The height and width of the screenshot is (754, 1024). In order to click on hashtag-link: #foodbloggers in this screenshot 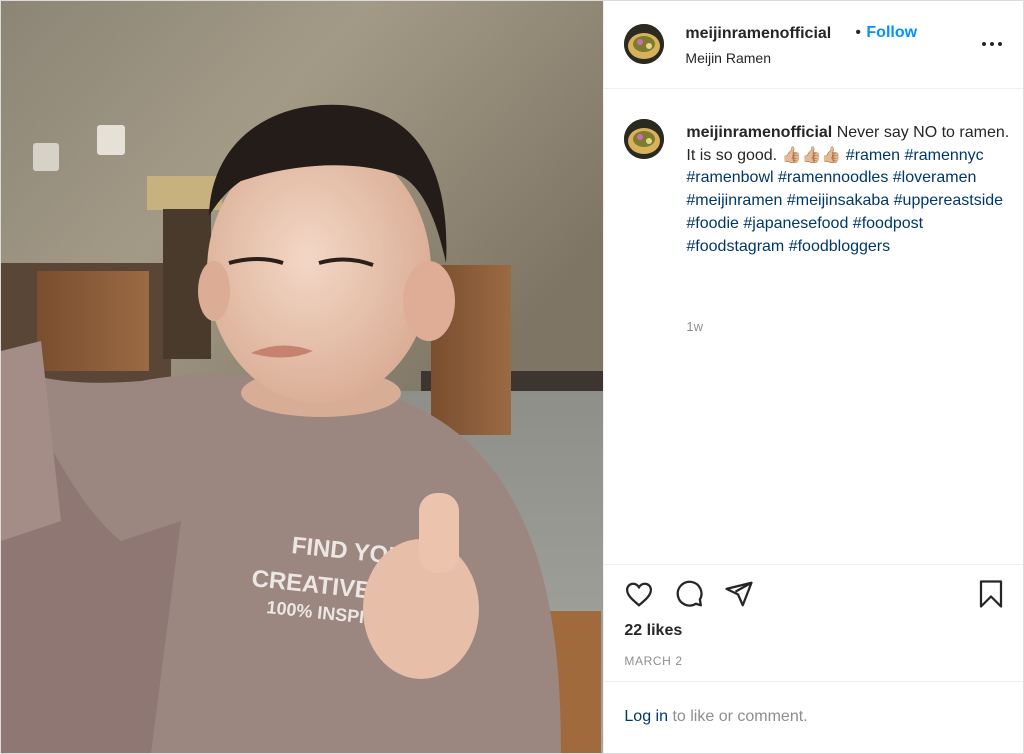, I will do `click(839, 246)`.